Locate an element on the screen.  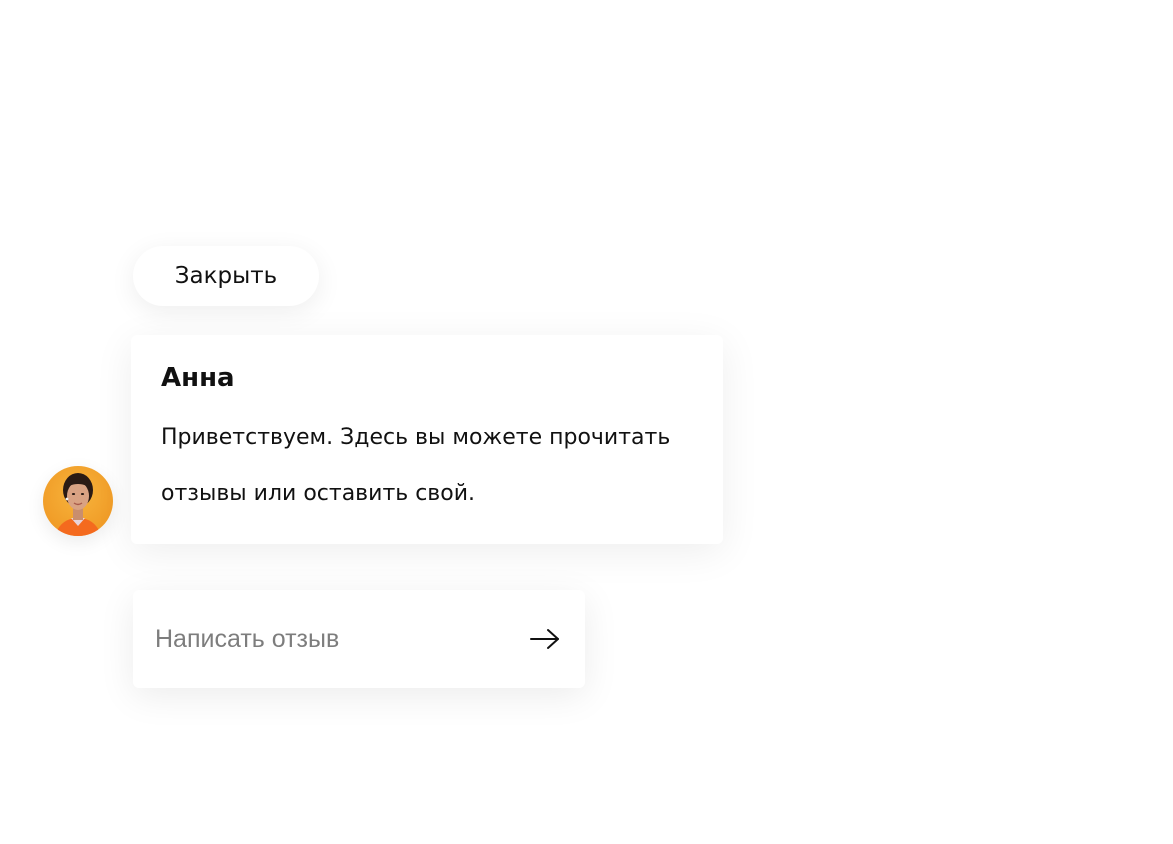
message-author: Анна is located at coordinates (198, 378).